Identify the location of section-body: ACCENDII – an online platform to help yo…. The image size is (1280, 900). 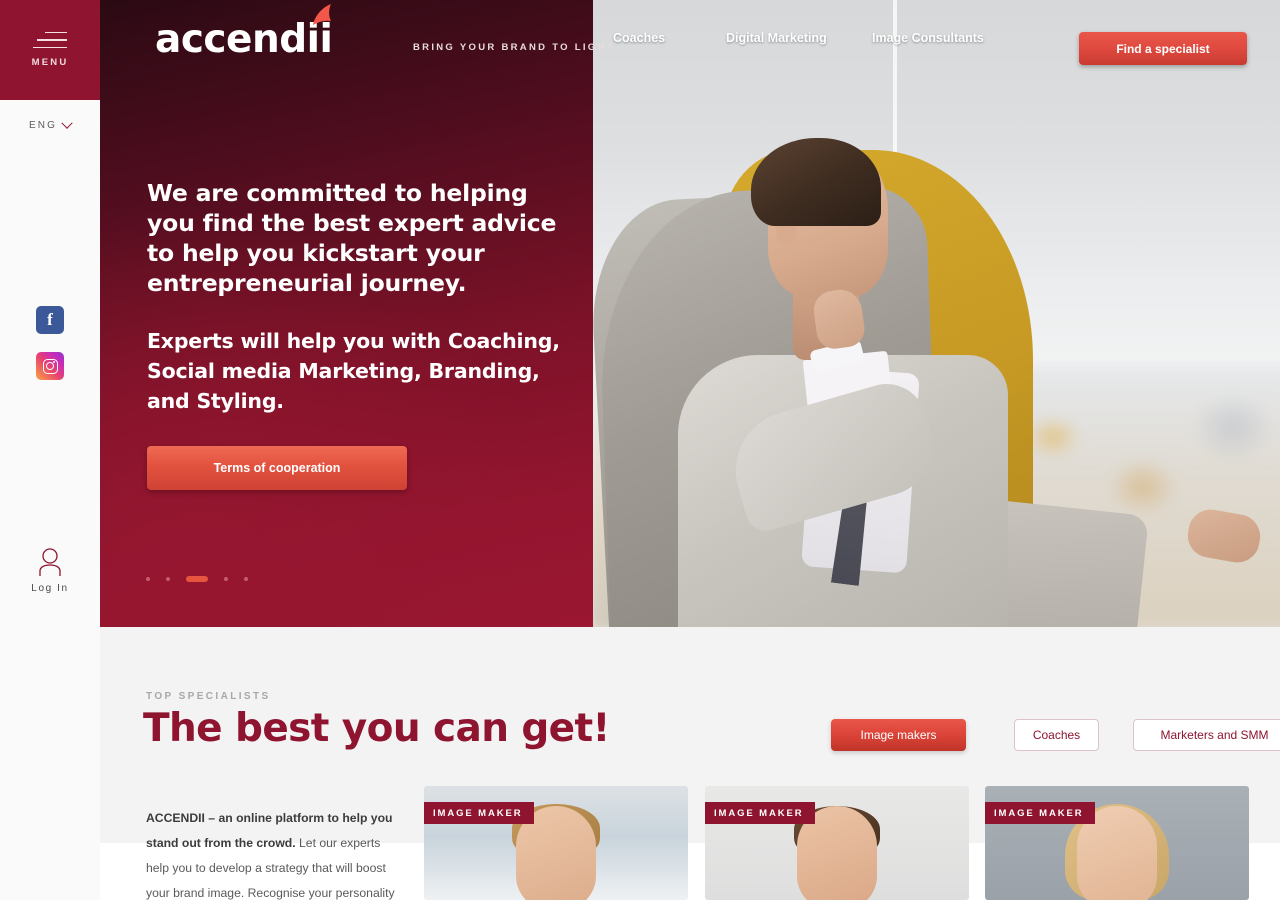
(271, 853).